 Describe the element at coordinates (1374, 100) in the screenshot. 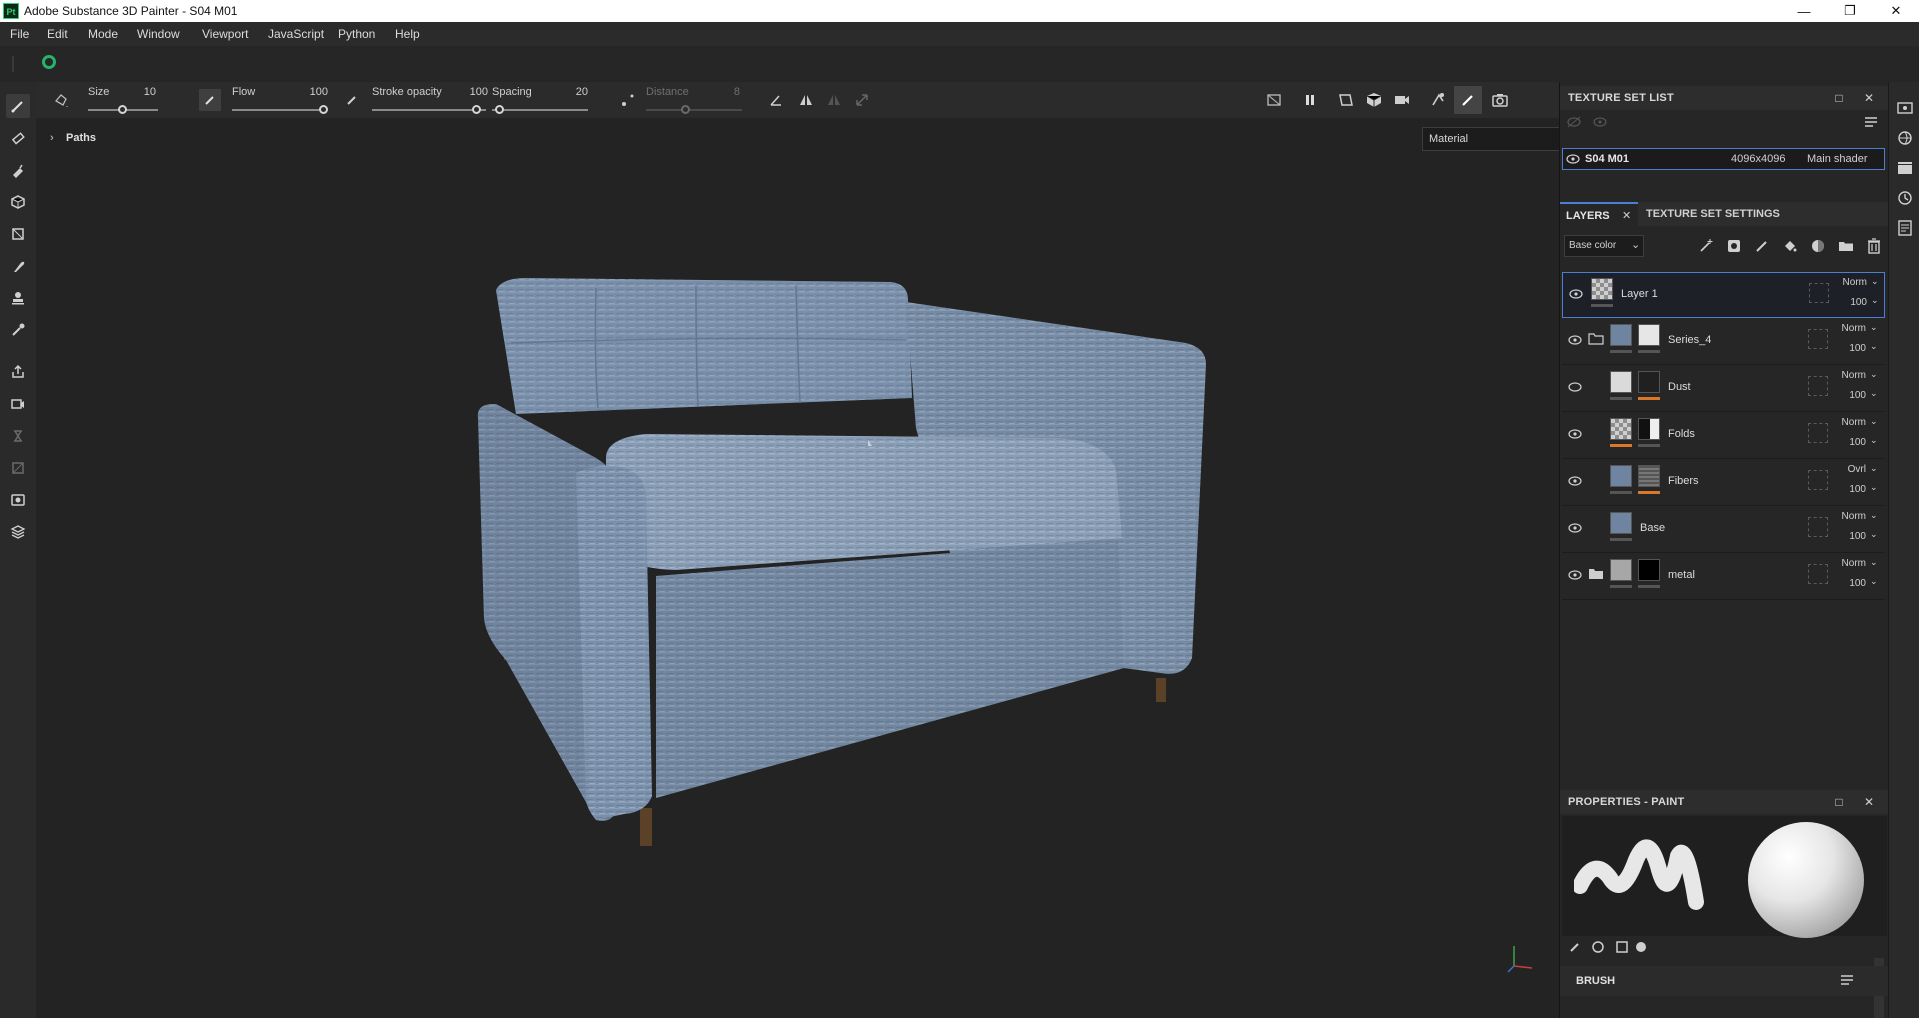

I see `viewport-3d-icon` at that location.